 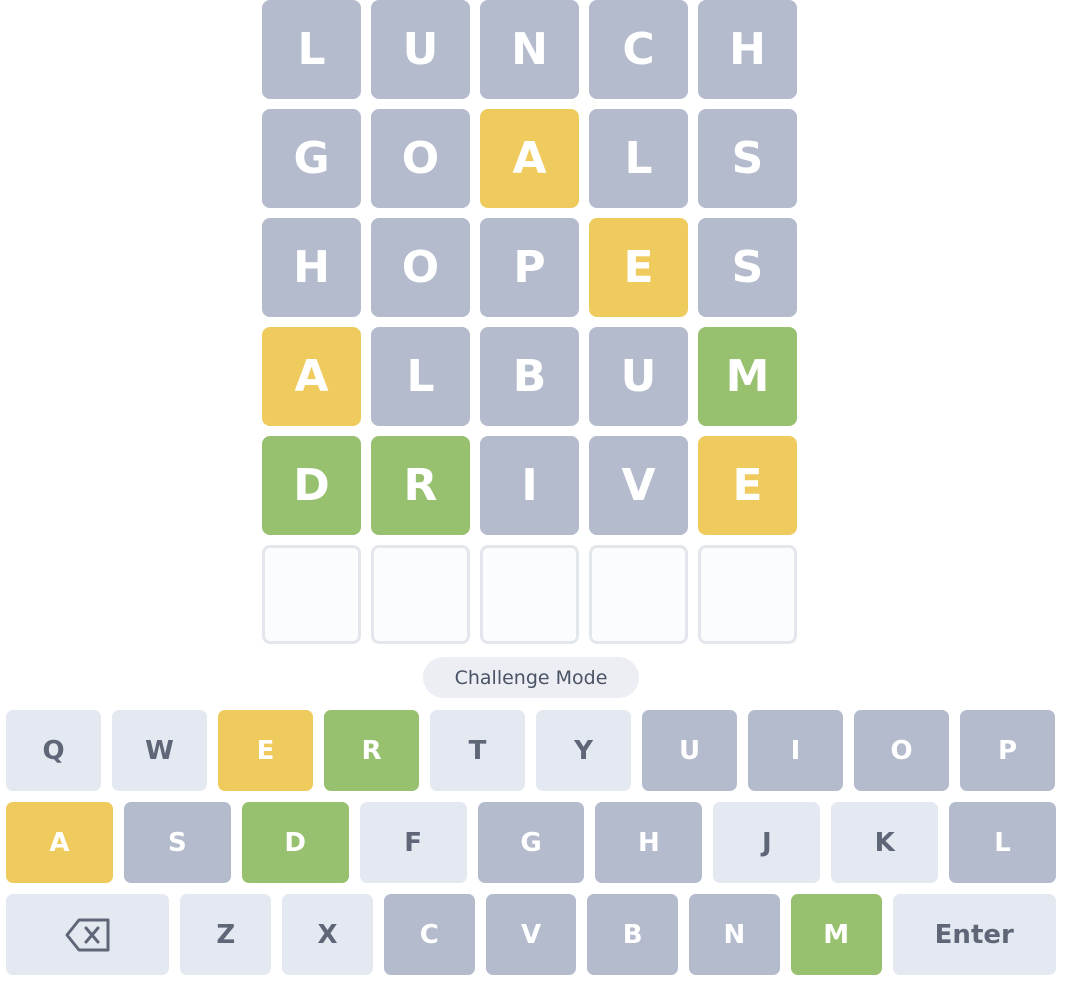 I want to click on key-j: J, so click(x=767, y=842).